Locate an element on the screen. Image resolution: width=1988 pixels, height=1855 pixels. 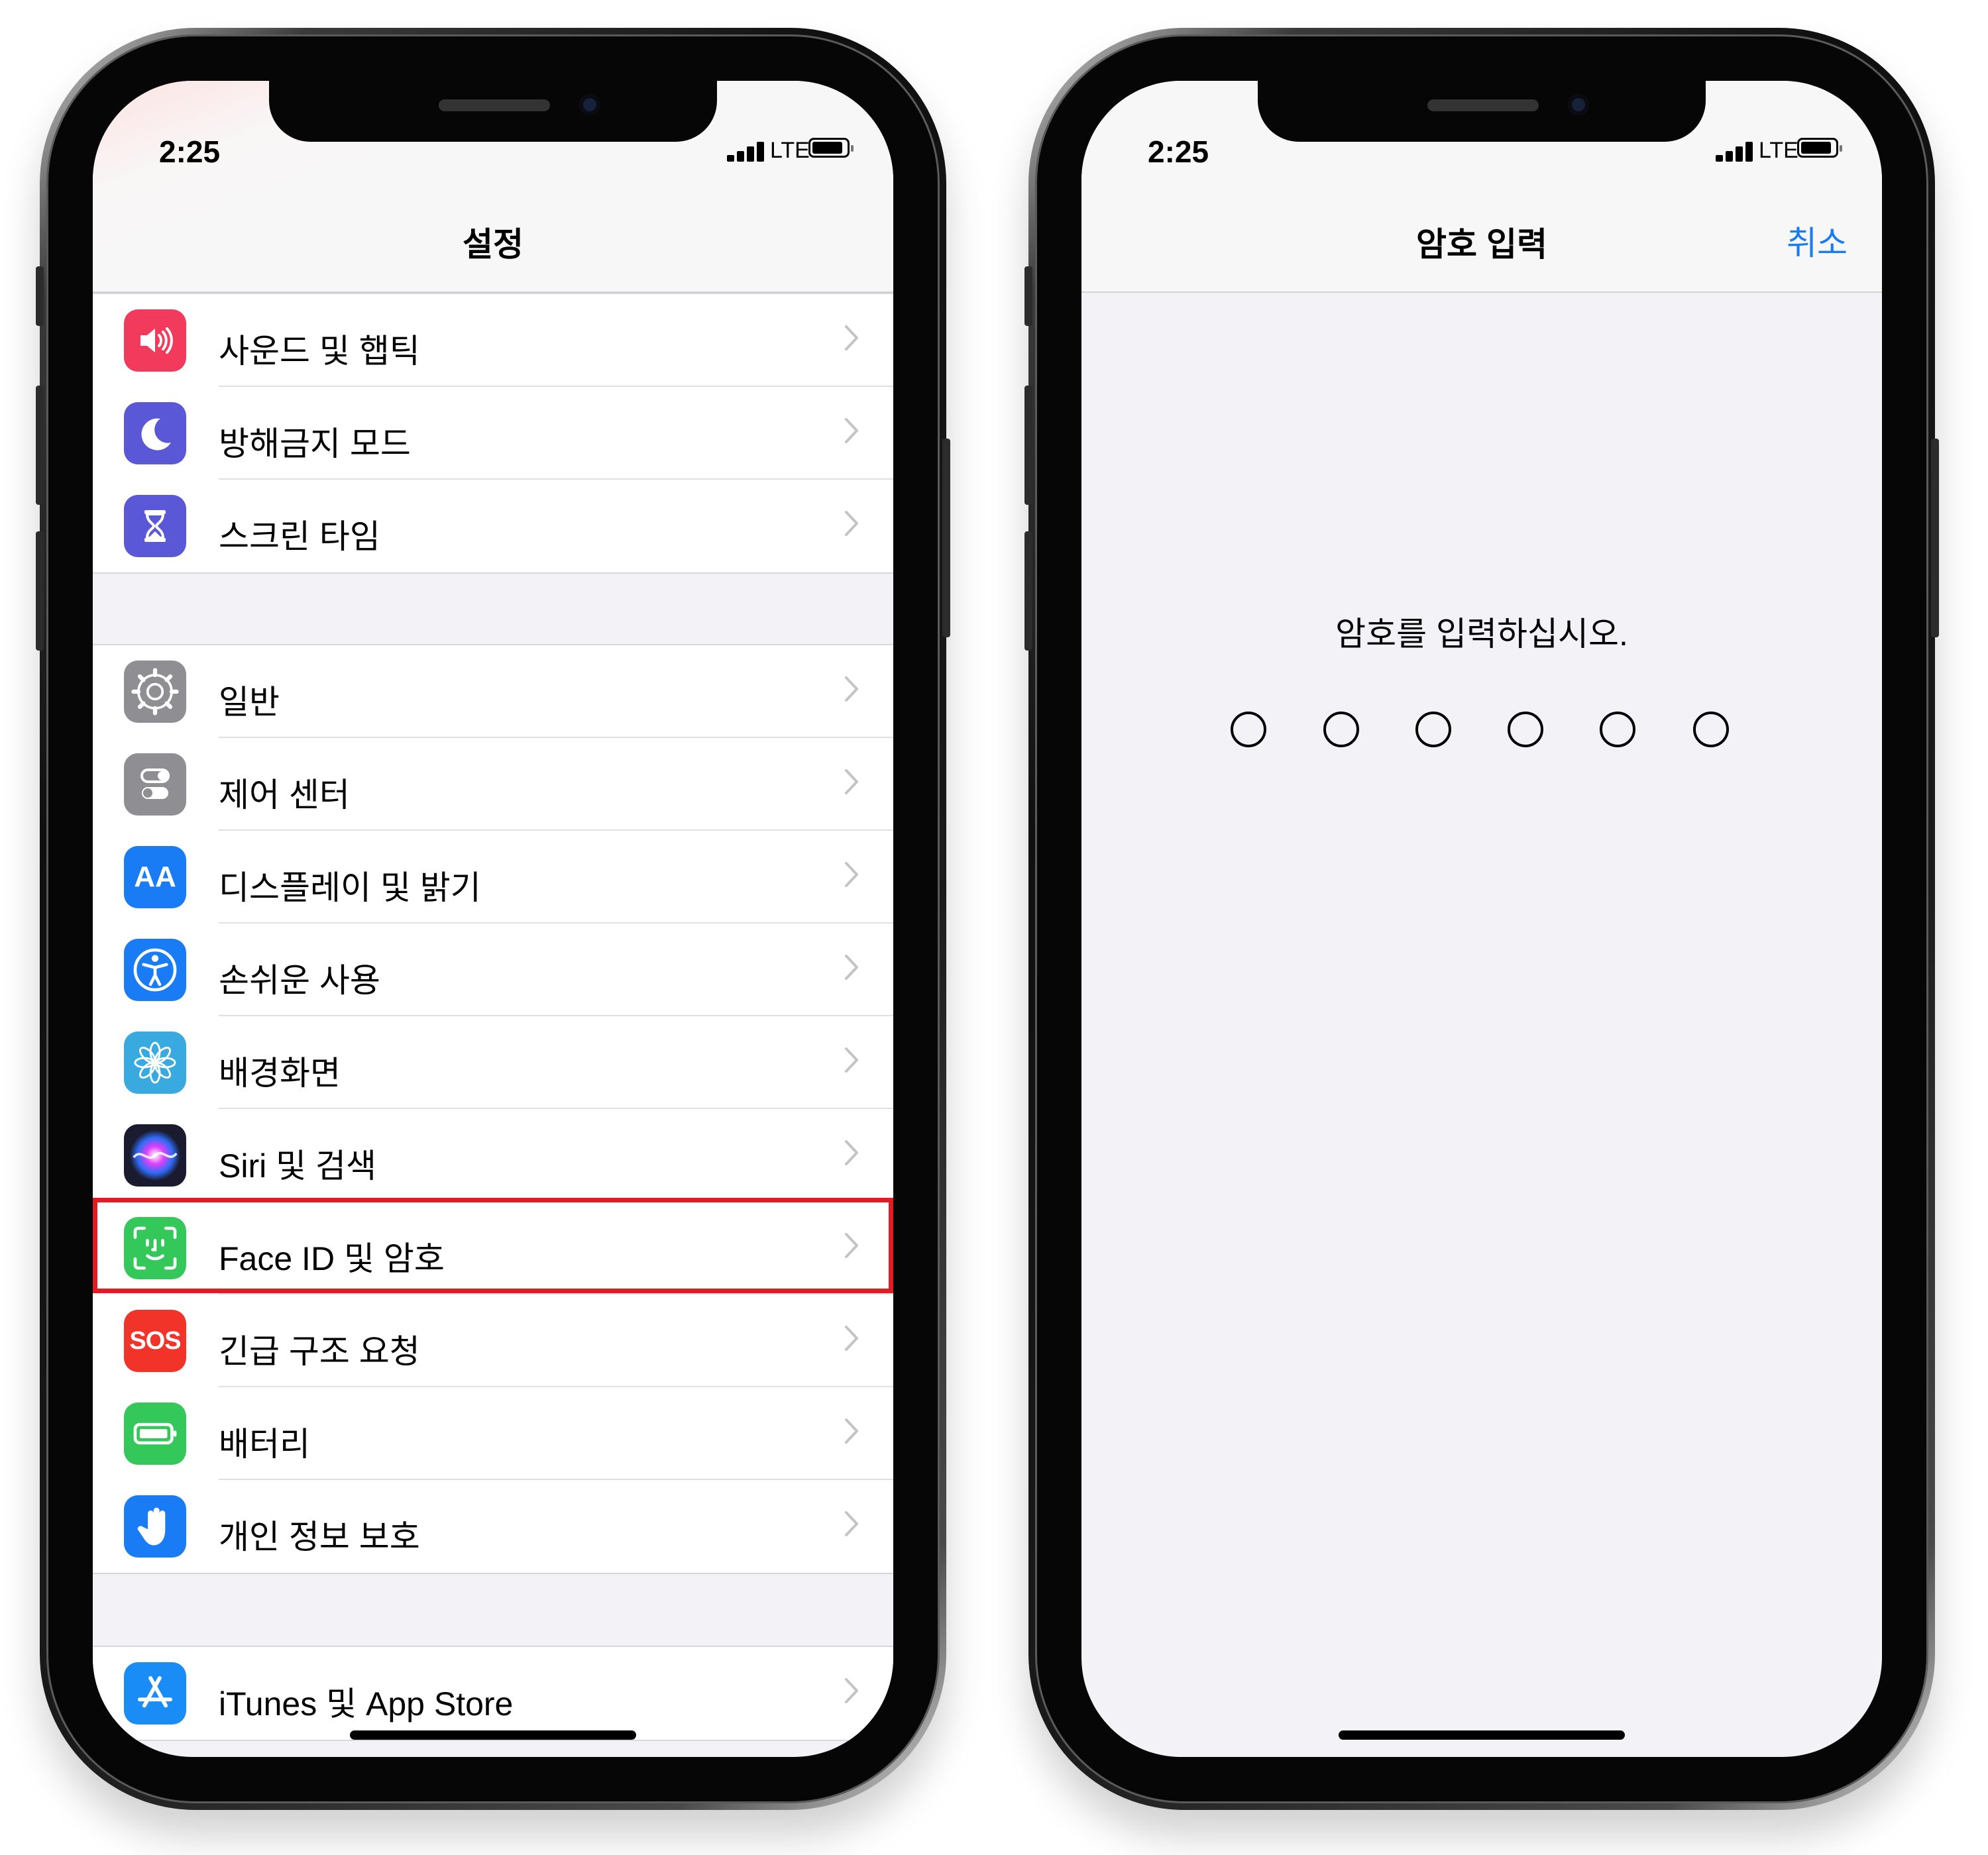
sos-icon: SOS is located at coordinates (155, 1341).